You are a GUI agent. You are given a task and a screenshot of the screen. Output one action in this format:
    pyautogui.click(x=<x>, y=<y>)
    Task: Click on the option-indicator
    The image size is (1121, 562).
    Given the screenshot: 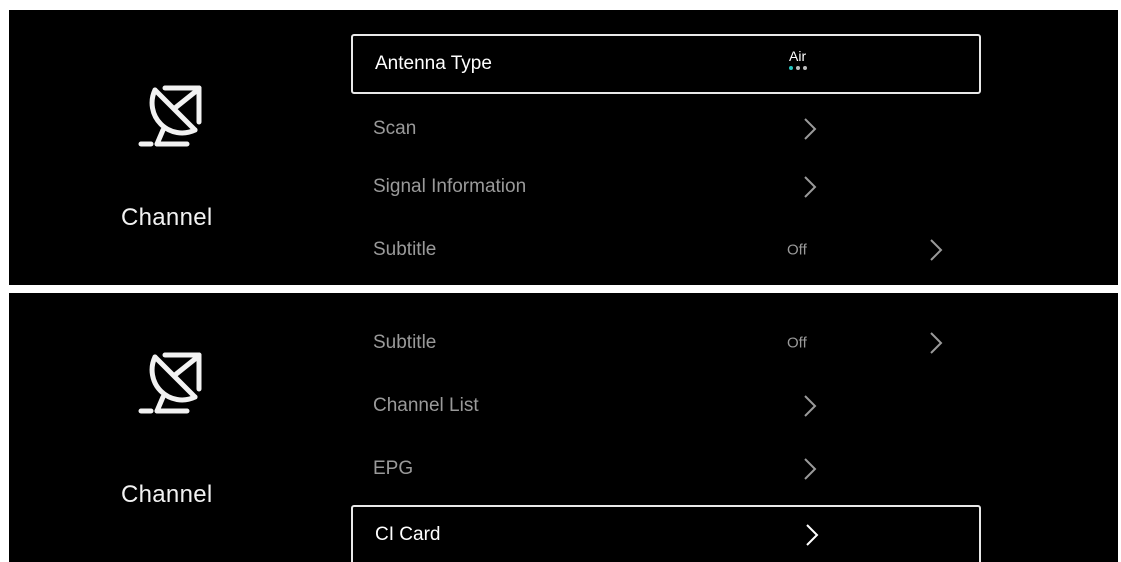 What is the action you would take?
    pyautogui.click(x=809, y=68)
    